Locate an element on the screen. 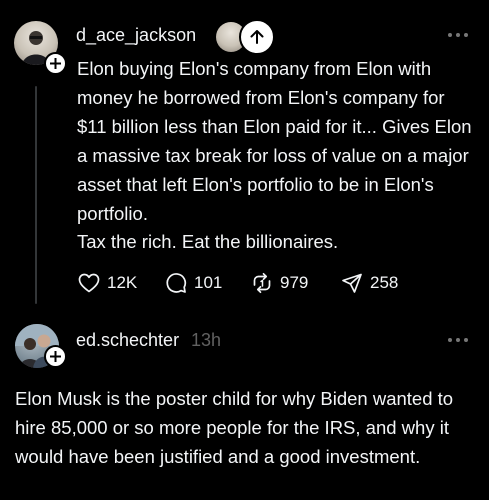  comment-icon is located at coordinates (176, 283).